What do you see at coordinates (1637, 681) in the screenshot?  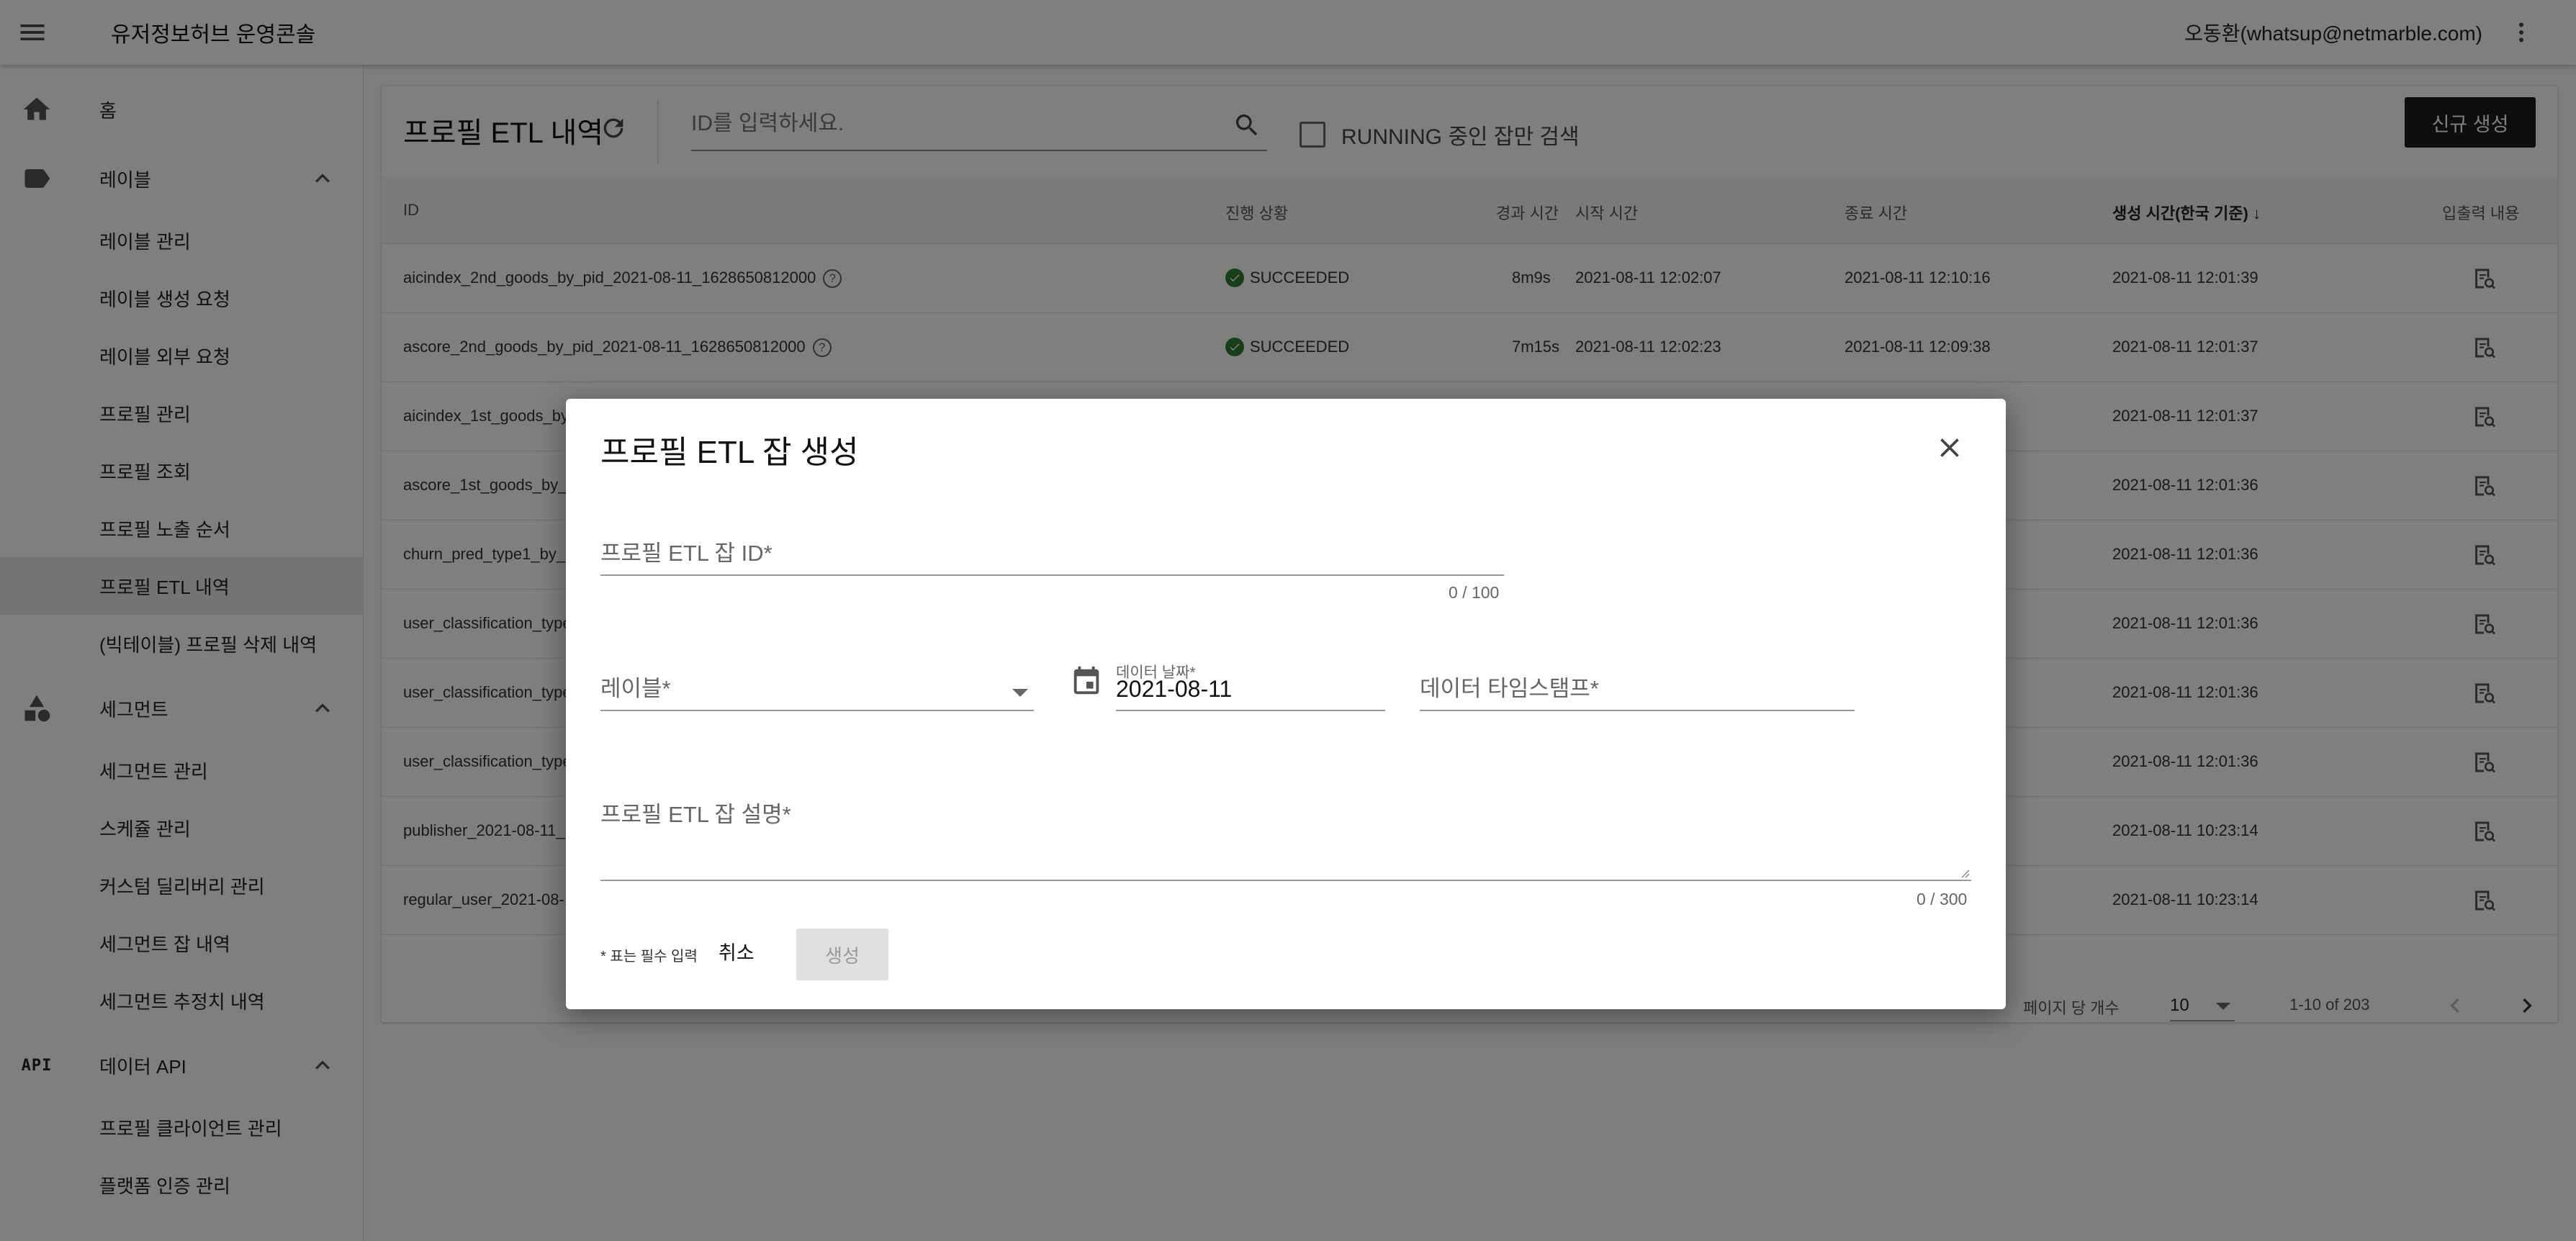 I see `data-timestamp-field: 데이터 타임스탬프*` at bounding box center [1637, 681].